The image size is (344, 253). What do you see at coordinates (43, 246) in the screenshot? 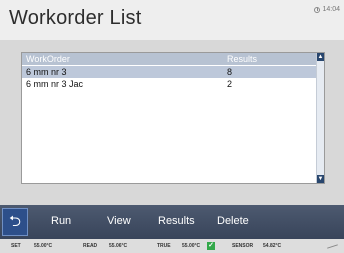
I see `set-value: 55.00°C` at bounding box center [43, 246].